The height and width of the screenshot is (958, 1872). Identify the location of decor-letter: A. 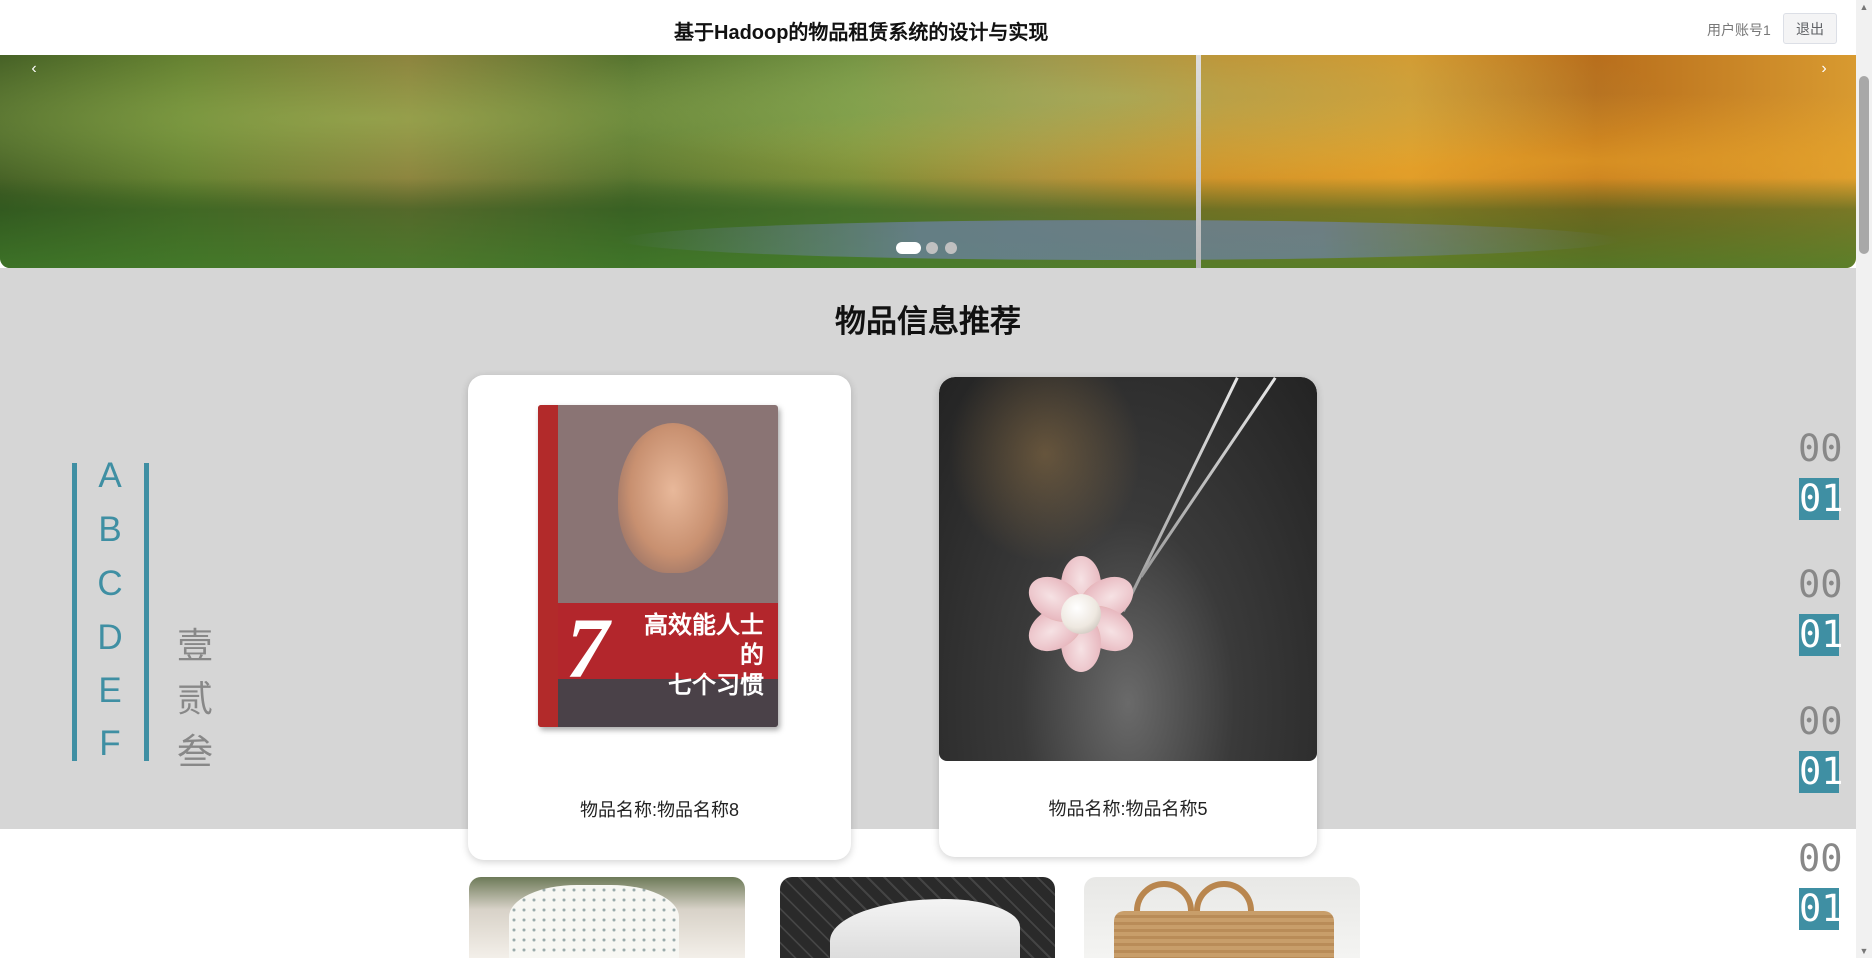
(110, 475).